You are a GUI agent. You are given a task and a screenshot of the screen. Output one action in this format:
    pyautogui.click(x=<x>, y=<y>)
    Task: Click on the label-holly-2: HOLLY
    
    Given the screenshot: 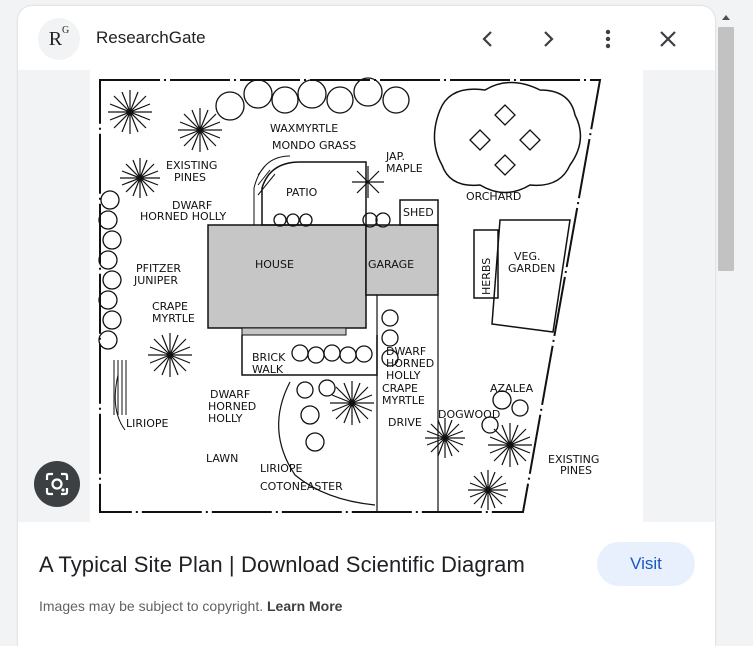 What is the action you would take?
    pyautogui.click(x=225, y=418)
    